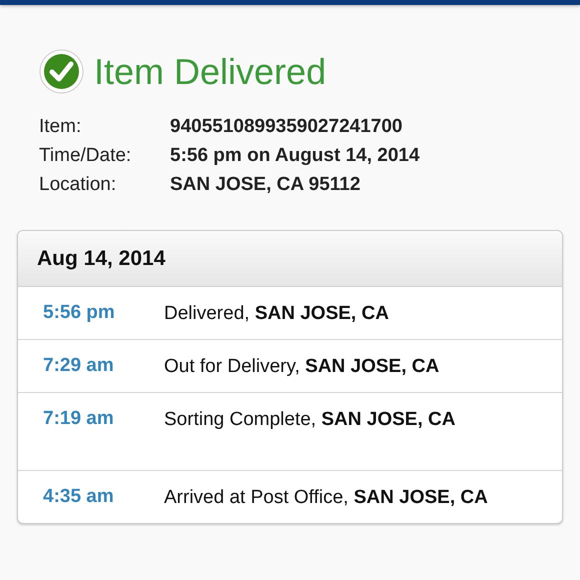  I want to click on event-time: 7:29 am, so click(79, 366).